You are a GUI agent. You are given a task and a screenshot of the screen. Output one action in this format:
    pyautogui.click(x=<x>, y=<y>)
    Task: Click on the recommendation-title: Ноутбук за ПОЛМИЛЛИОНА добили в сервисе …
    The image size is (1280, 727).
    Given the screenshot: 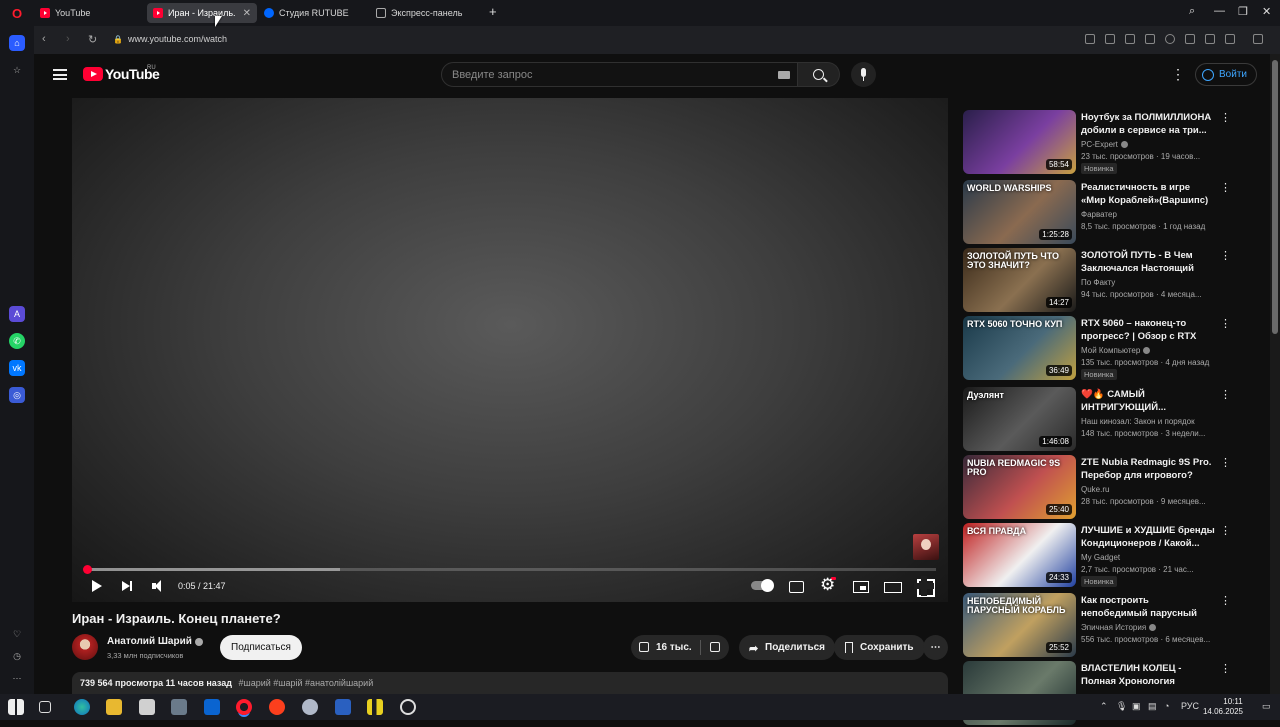 What is the action you would take?
    pyautogui.click(x=1149, y=124)
    